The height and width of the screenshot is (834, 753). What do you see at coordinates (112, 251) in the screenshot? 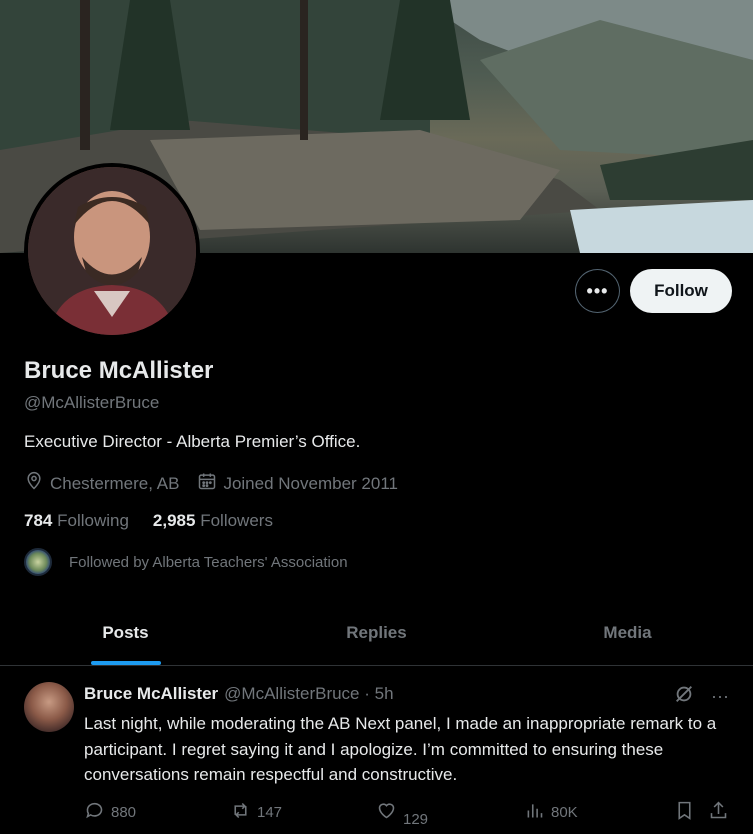
I see `profile-avatar` at bounding box center [112, 251].